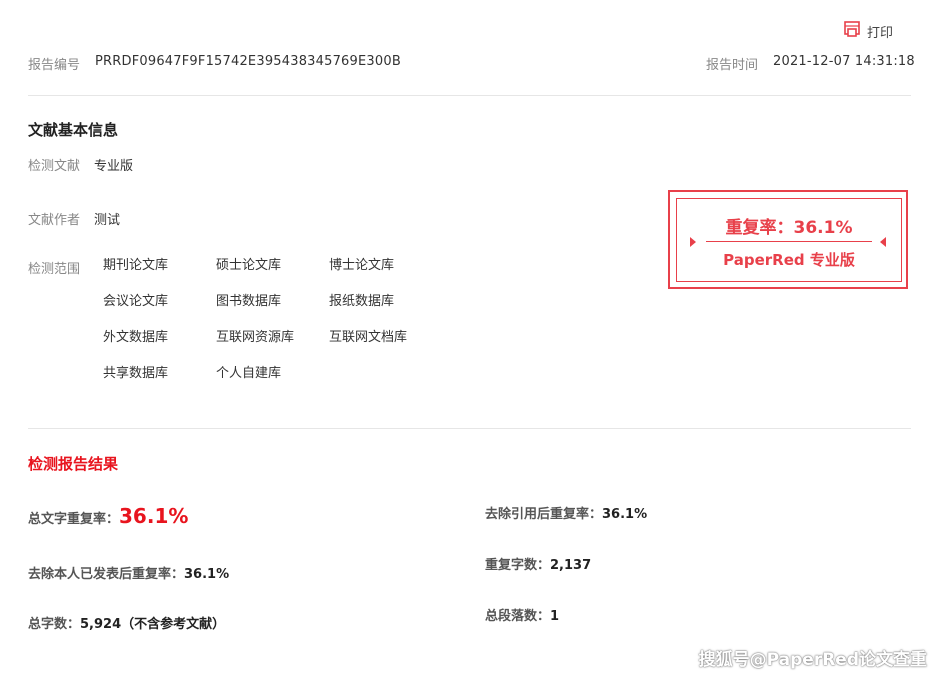 This screenshot has width=945, height=676. Describe the element at coordinates (249, 265) in the screenshot. I see `library-item: 硕士论文库` at that location.